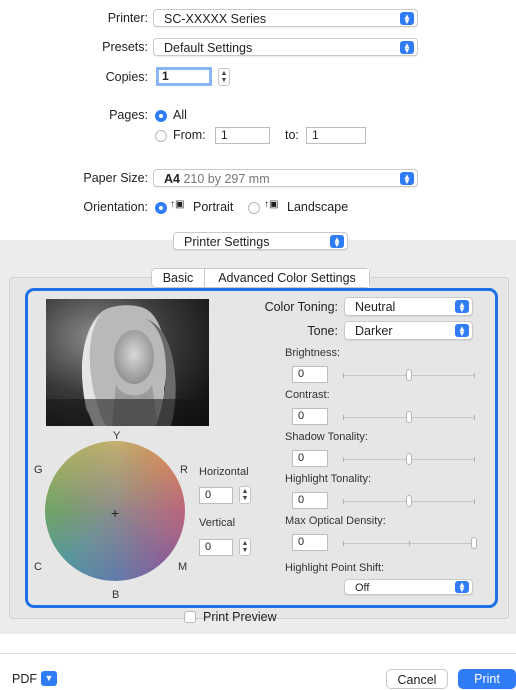  What do you see at coordinates (127, 18) in the screenshot?
I see `printer-label: Printer:` at bounding box center [127, 18].